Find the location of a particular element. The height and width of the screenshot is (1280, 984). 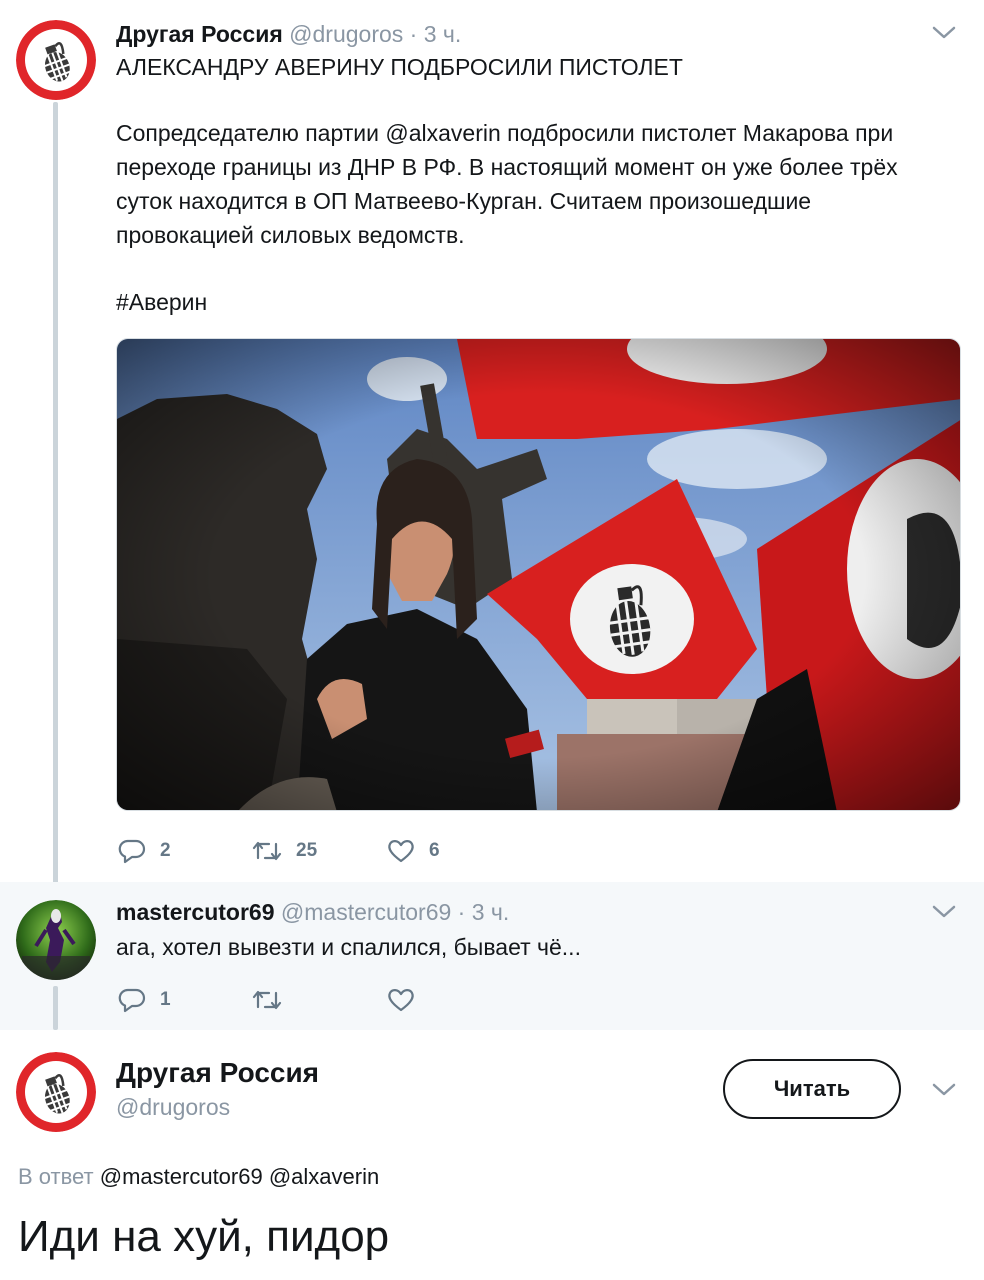

retweet-action is located at coordinates (267, 1000).